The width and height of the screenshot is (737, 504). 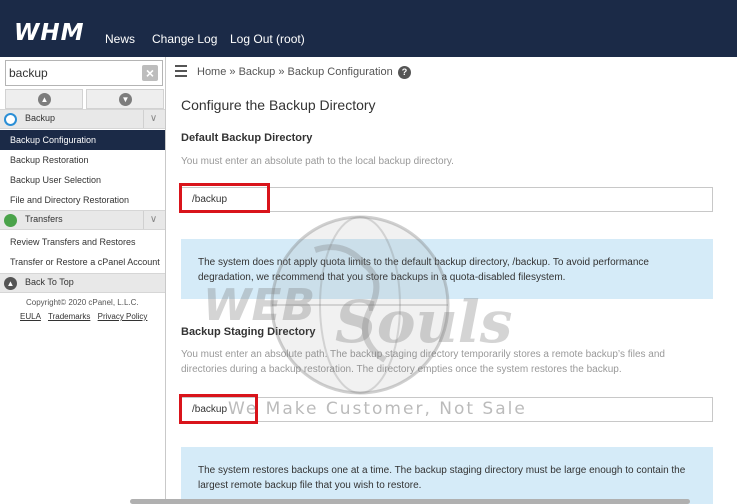 What do you see at coordinates (82, 283) in the screenshot?
I see `back-to-top-button: ▲ Back To Top` at bounding box center [82, 283].